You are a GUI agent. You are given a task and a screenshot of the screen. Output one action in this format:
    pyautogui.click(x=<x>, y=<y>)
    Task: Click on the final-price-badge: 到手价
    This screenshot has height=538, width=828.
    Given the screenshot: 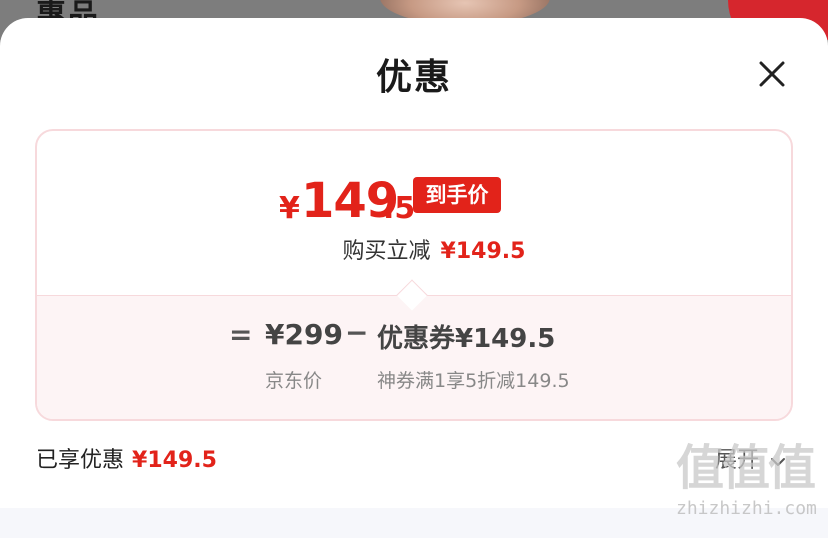 What is the action you would take?
    pyautogui.click(x=457, y=195)
    